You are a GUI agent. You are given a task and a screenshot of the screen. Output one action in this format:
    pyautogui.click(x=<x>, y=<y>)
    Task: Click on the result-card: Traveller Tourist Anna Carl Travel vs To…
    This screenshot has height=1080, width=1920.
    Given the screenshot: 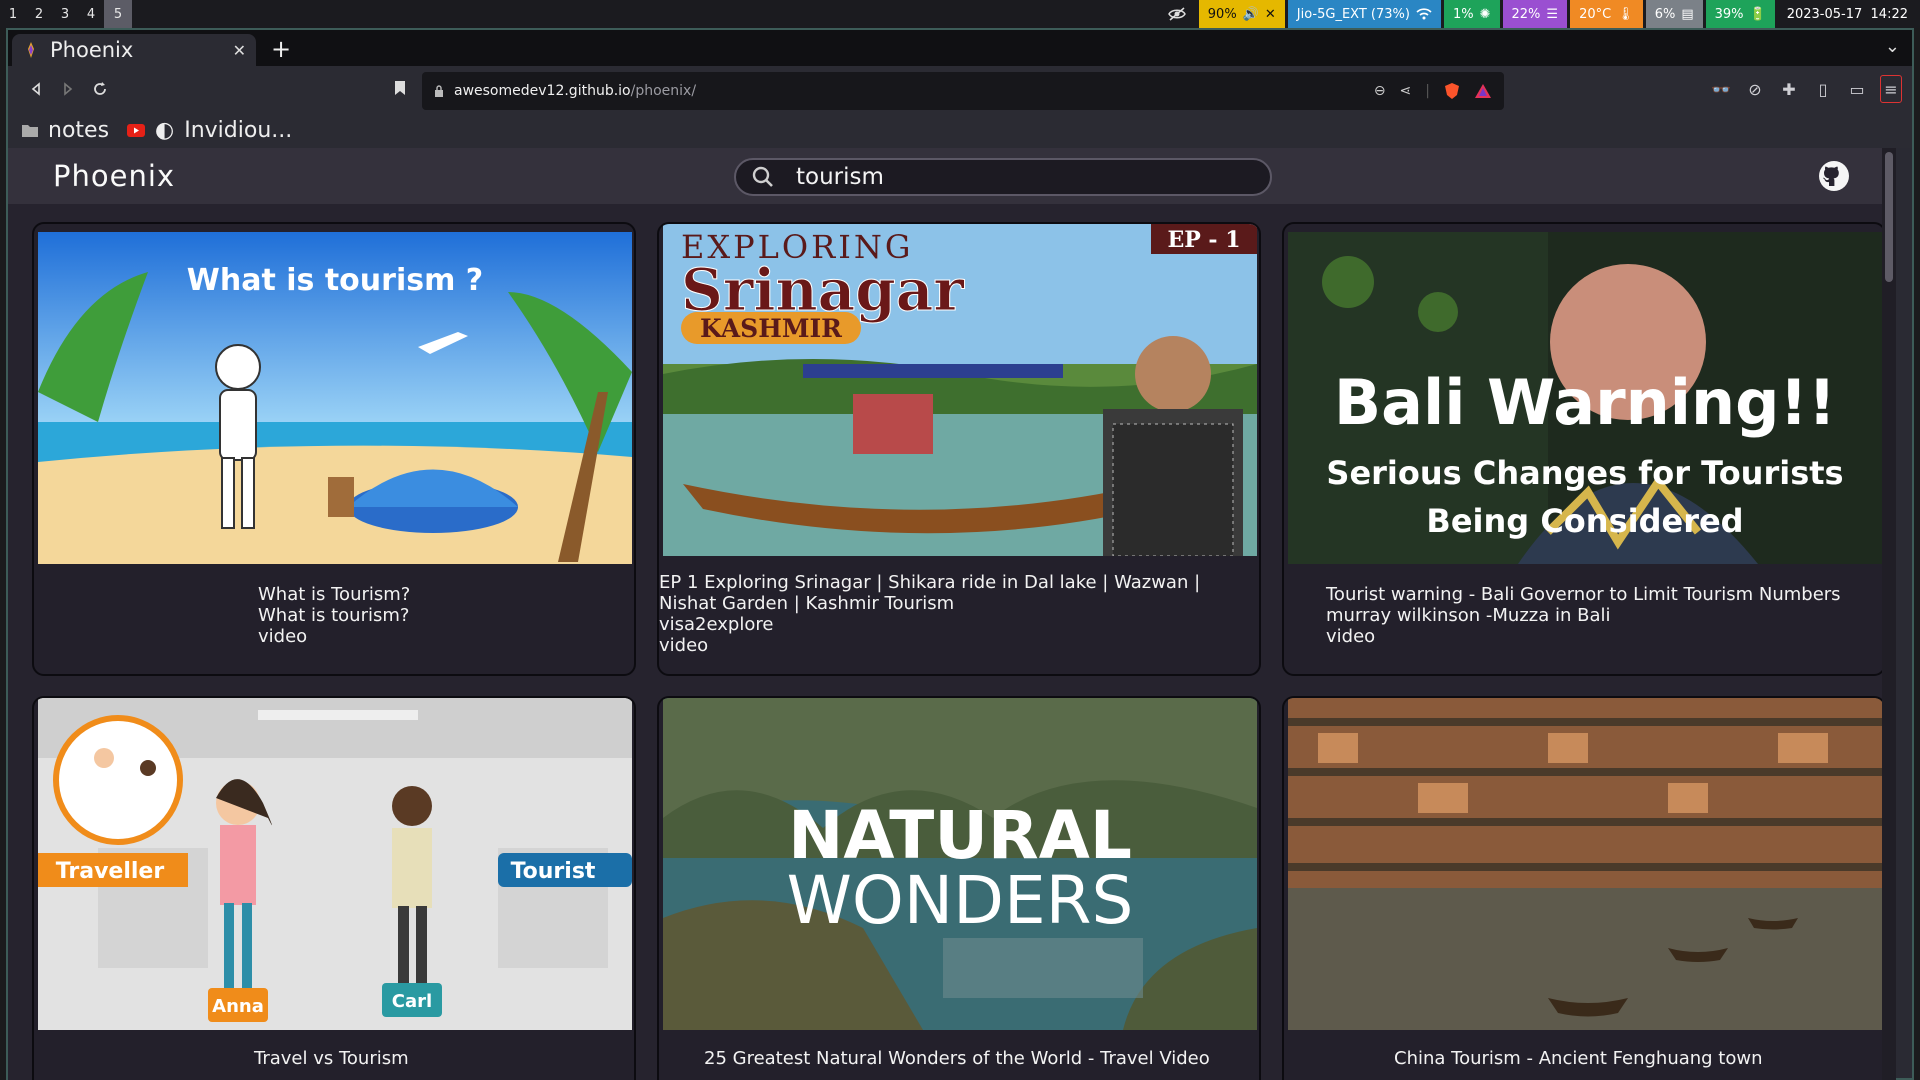 What is the action you would take?
    pyautogui.click(x=334, y=888)
    